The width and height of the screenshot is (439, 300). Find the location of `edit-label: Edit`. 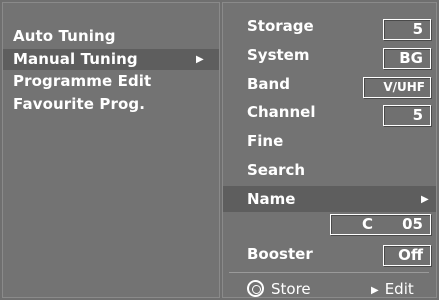

edit-label: Edit is located at coordinates (399, 289).